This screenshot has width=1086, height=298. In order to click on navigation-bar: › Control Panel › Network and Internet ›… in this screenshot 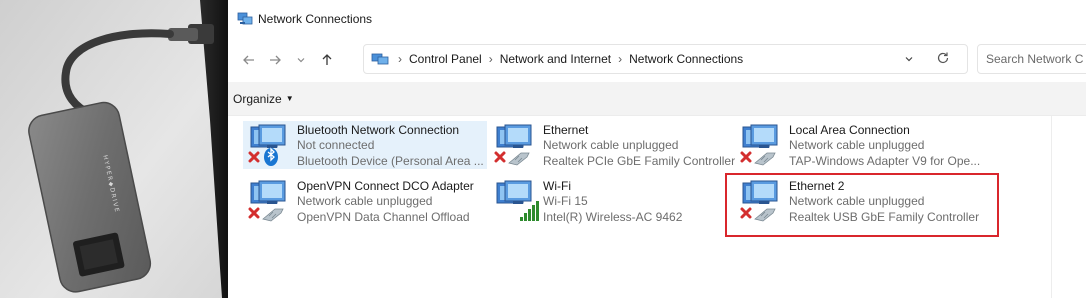, I will do `click(657, 60)`.